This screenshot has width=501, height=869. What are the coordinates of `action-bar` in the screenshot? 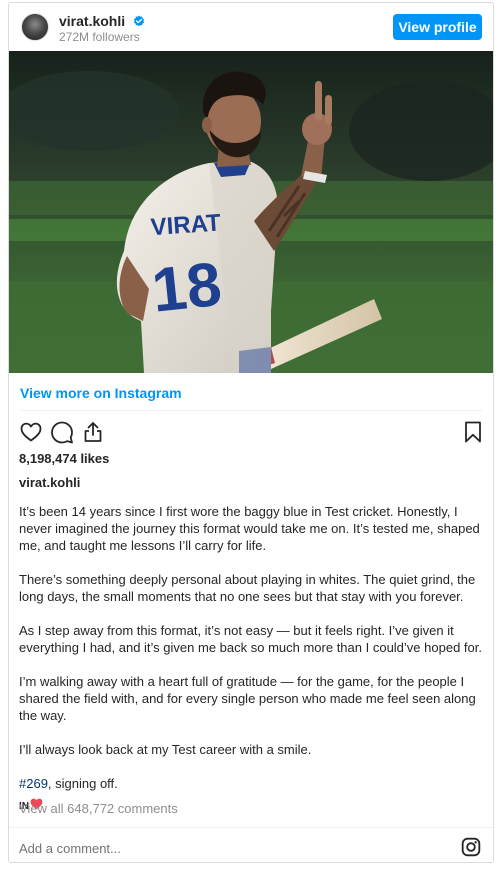 It's located at (251, 433).